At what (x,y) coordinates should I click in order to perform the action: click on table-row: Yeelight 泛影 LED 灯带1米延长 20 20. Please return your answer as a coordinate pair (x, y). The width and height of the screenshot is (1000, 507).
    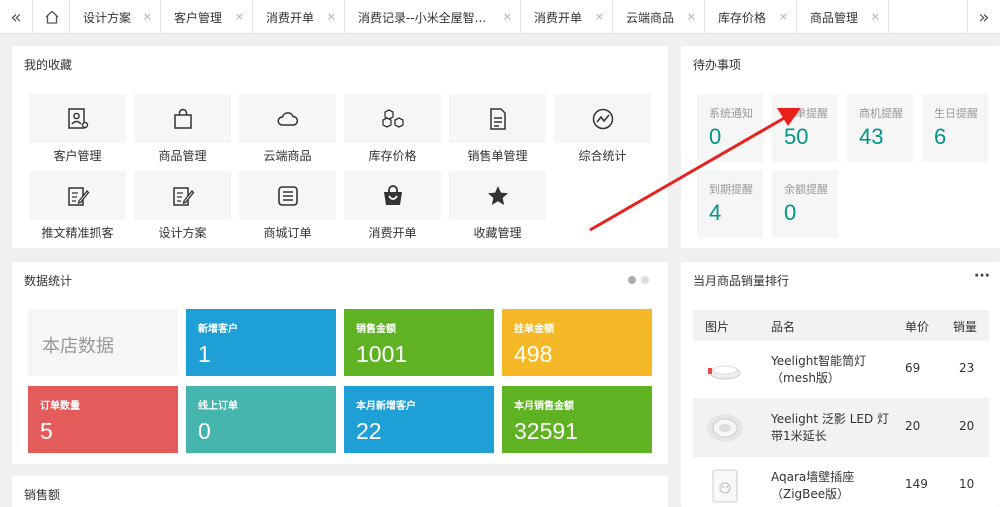
    Looking at the image, I should click on (841, 428).